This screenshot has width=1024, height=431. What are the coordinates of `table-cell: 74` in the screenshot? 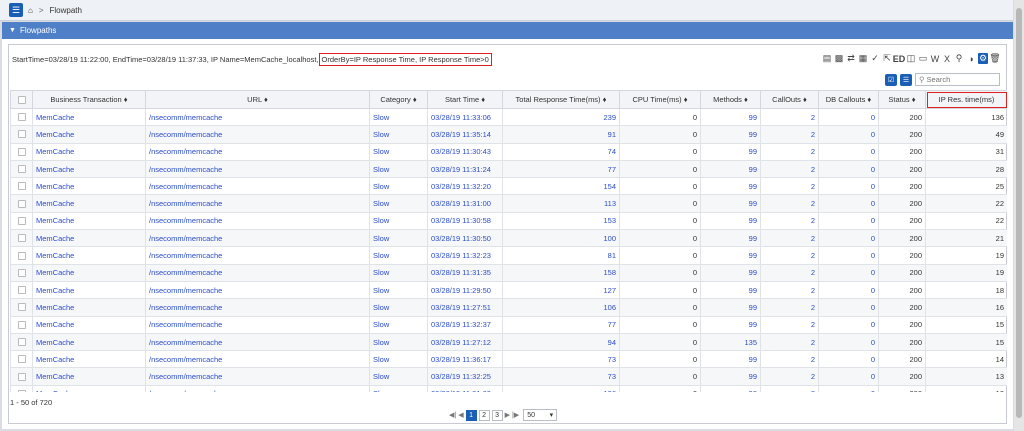 It's located at (561, 151).